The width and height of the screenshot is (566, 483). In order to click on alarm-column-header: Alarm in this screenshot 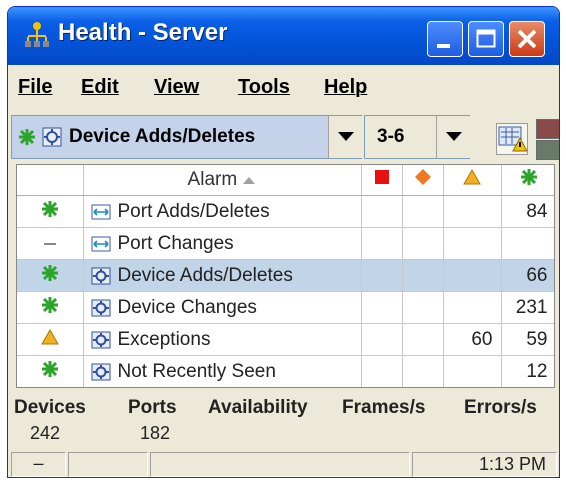, I will do `click(222, 180)`.